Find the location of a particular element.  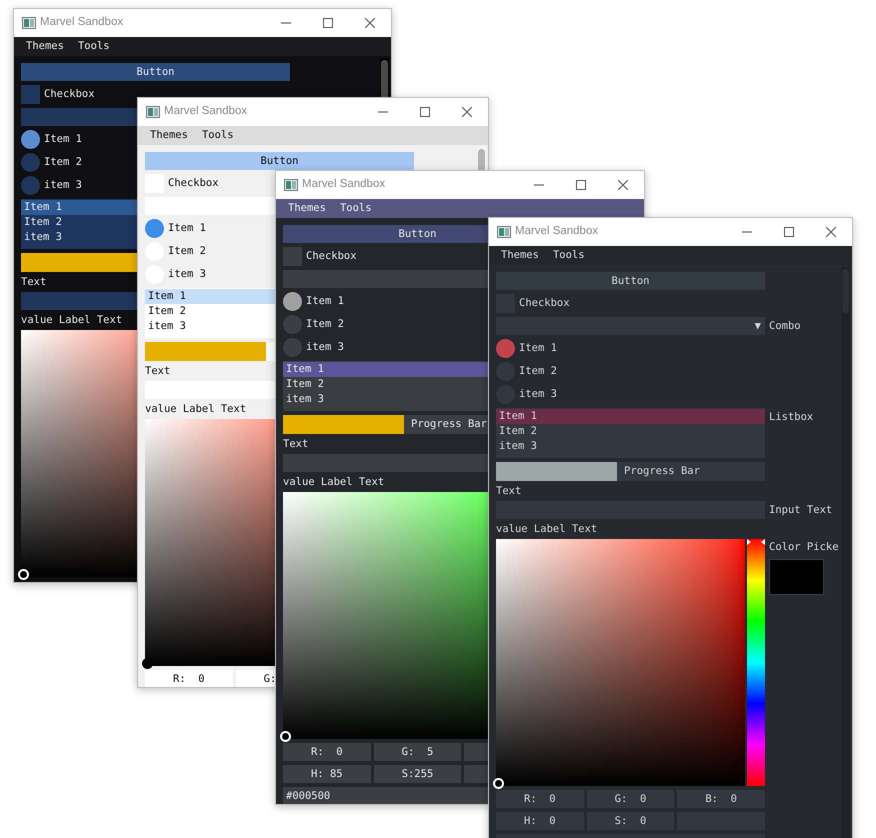

widget-label: Listbox is located at coordinates (791, 416).